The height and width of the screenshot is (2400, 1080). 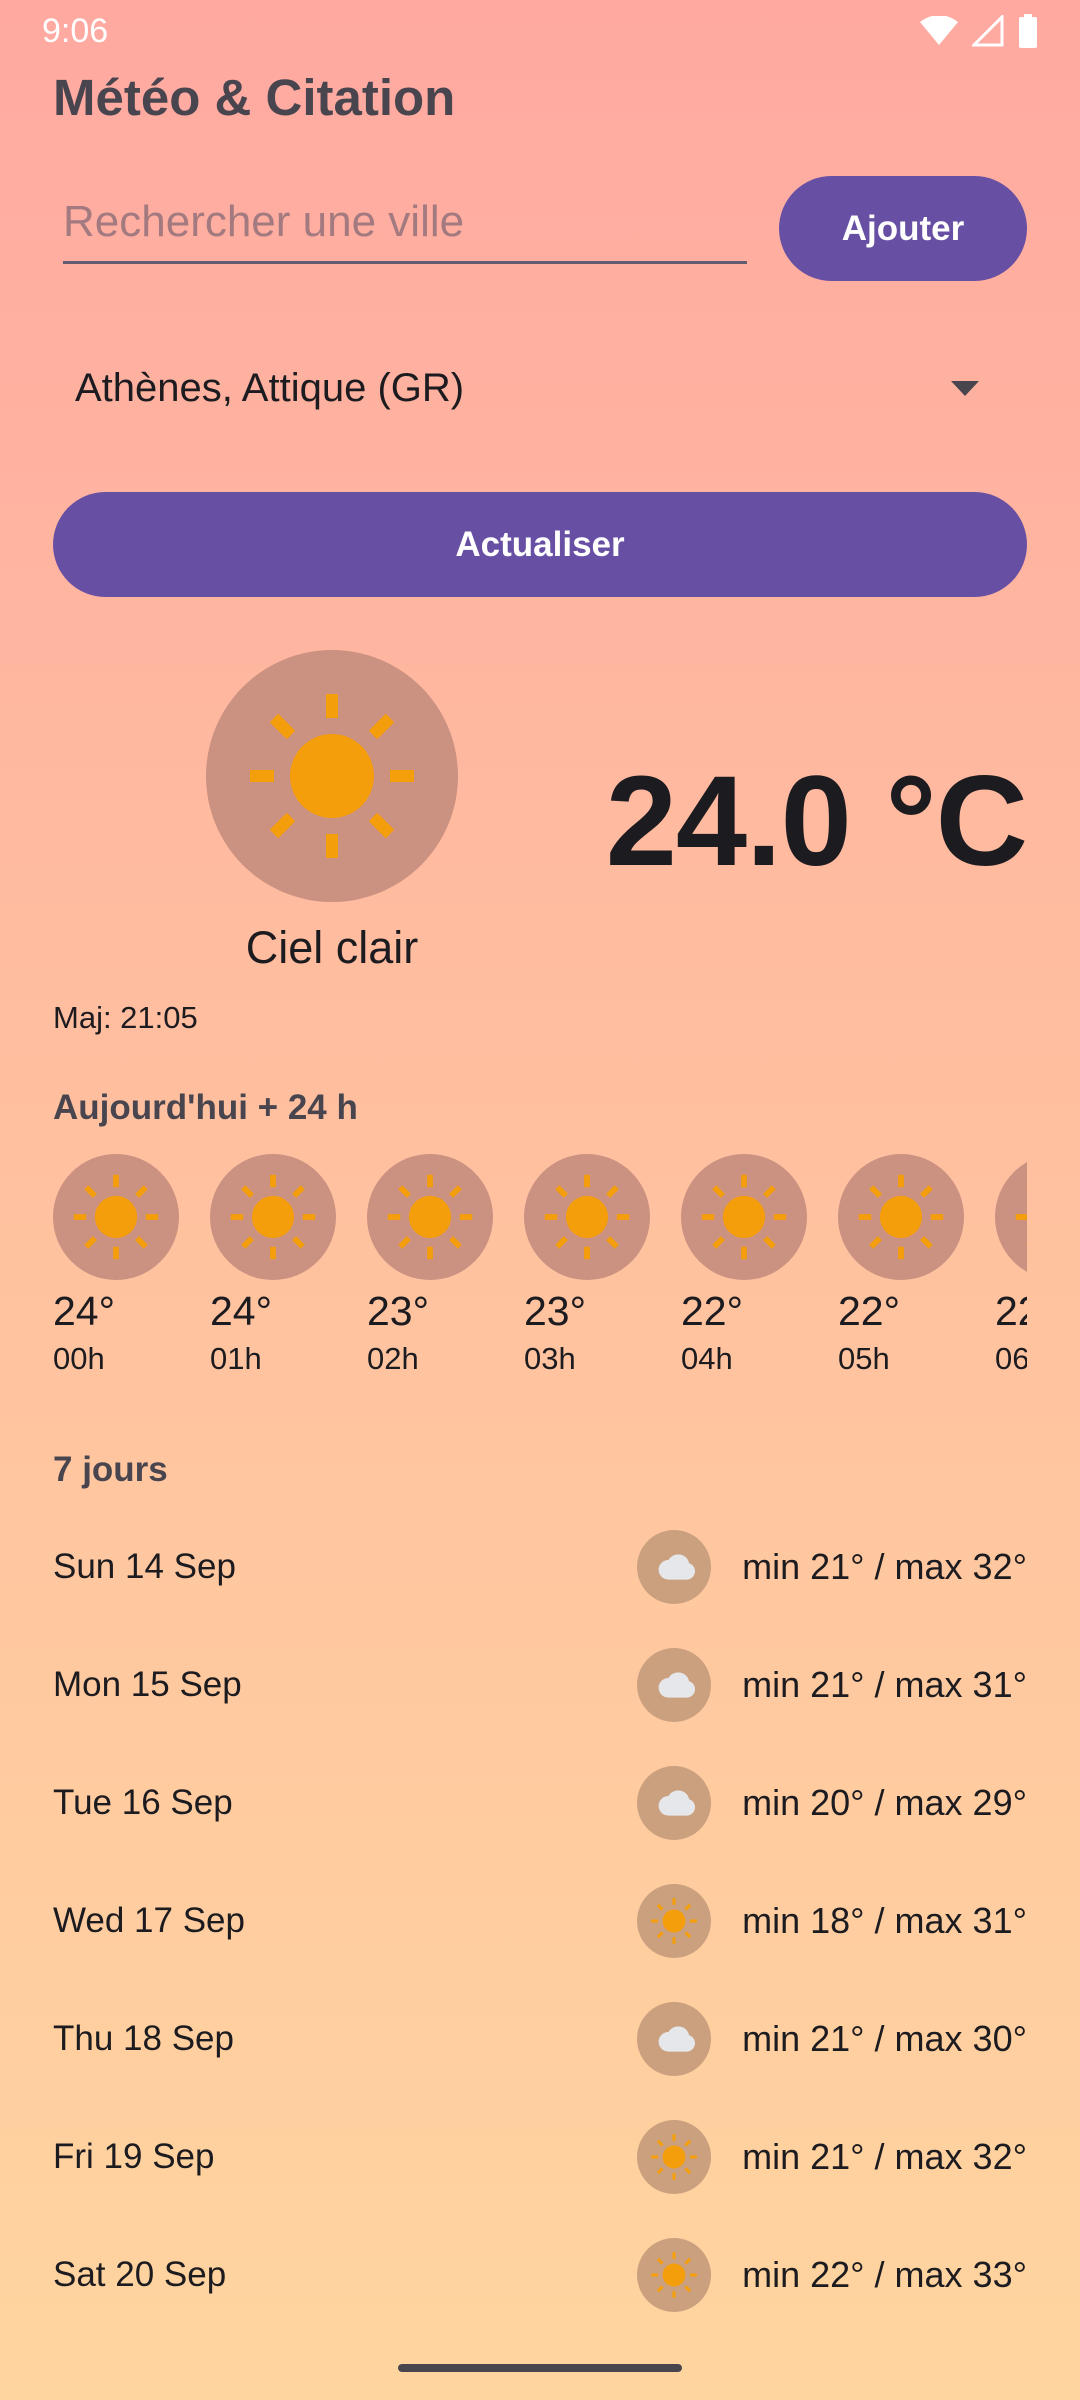 What do you see at coordinates (540, 31) in the screenshot?
I see `status-bar: 9:06` at bounding box center [540, 31].